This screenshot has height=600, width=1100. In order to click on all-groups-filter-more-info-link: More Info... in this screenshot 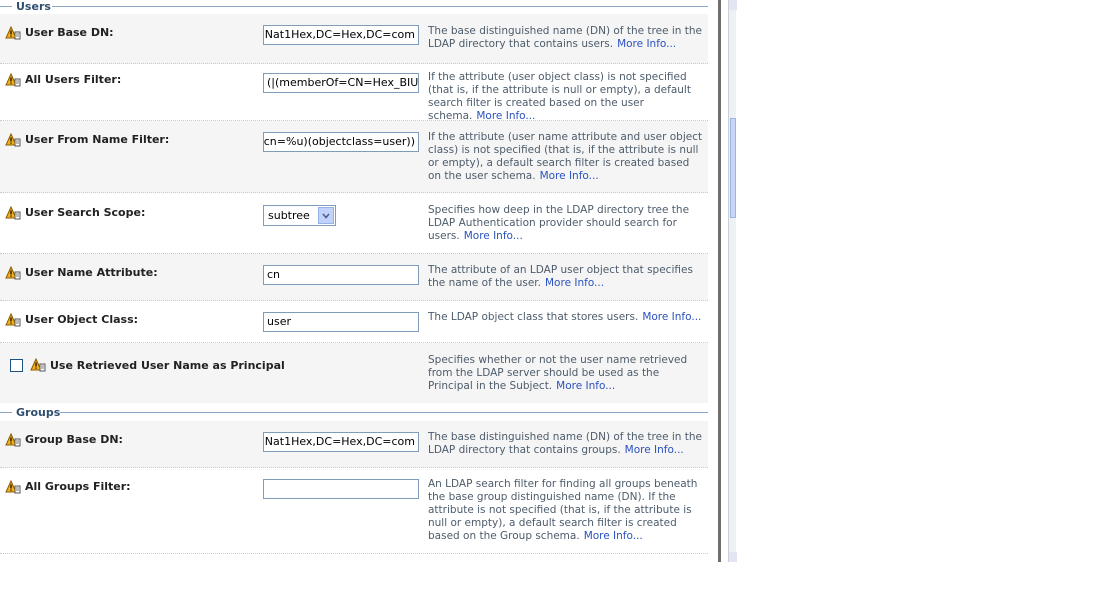, I will do `click(613, 536)`.